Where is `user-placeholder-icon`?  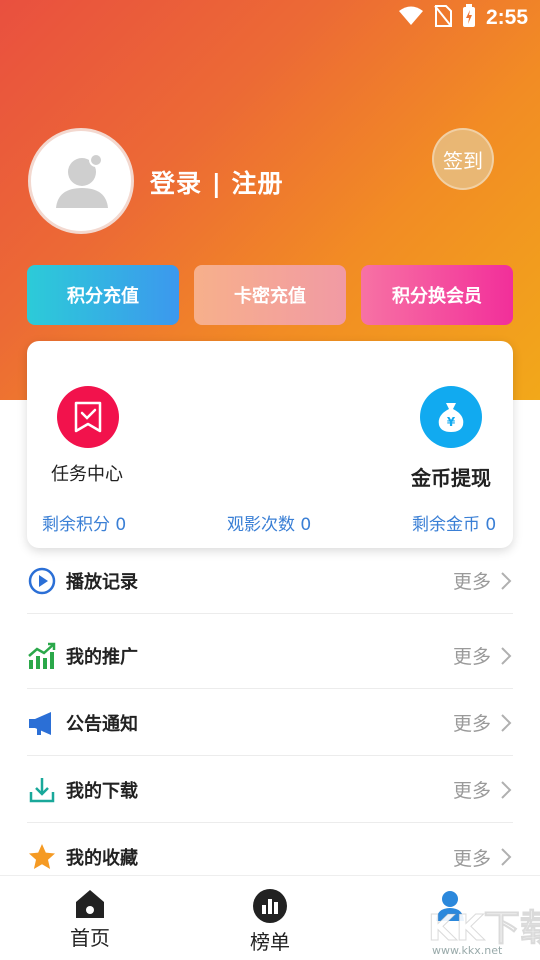 user-placeholder-icon is located at coordinates (82, 180).